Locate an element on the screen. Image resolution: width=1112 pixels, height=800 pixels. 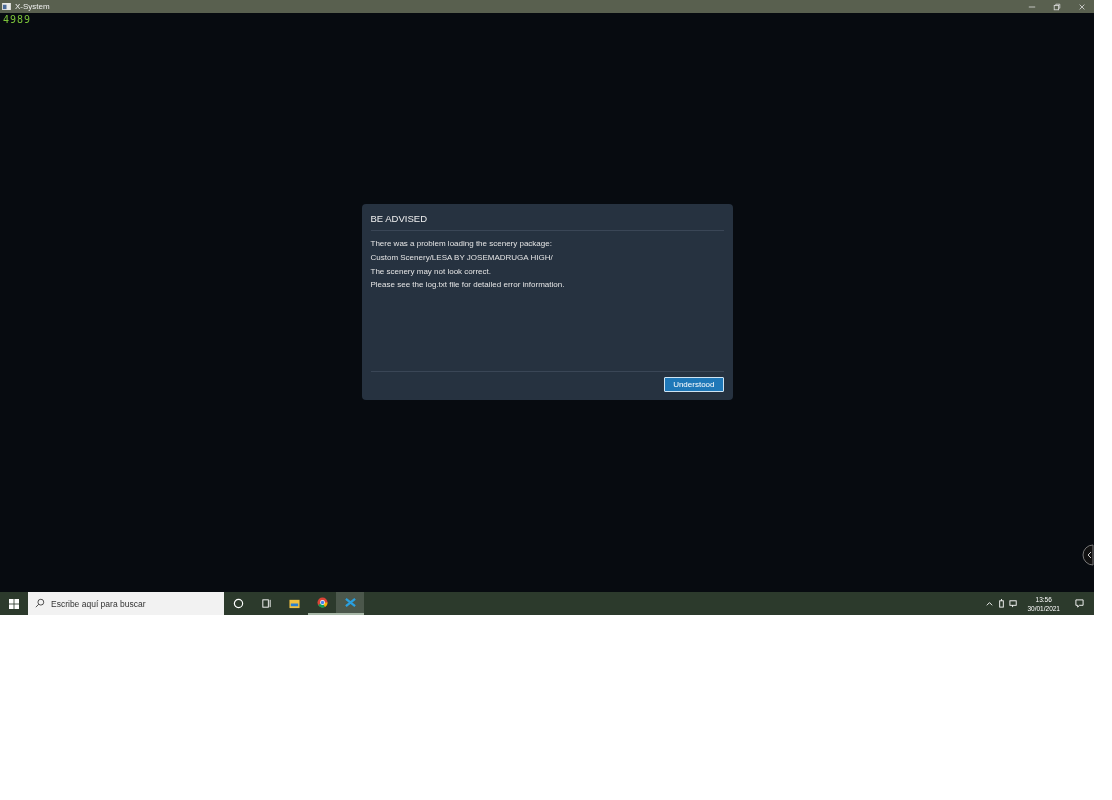
task-view-icon is located at coordinates (266, 603).